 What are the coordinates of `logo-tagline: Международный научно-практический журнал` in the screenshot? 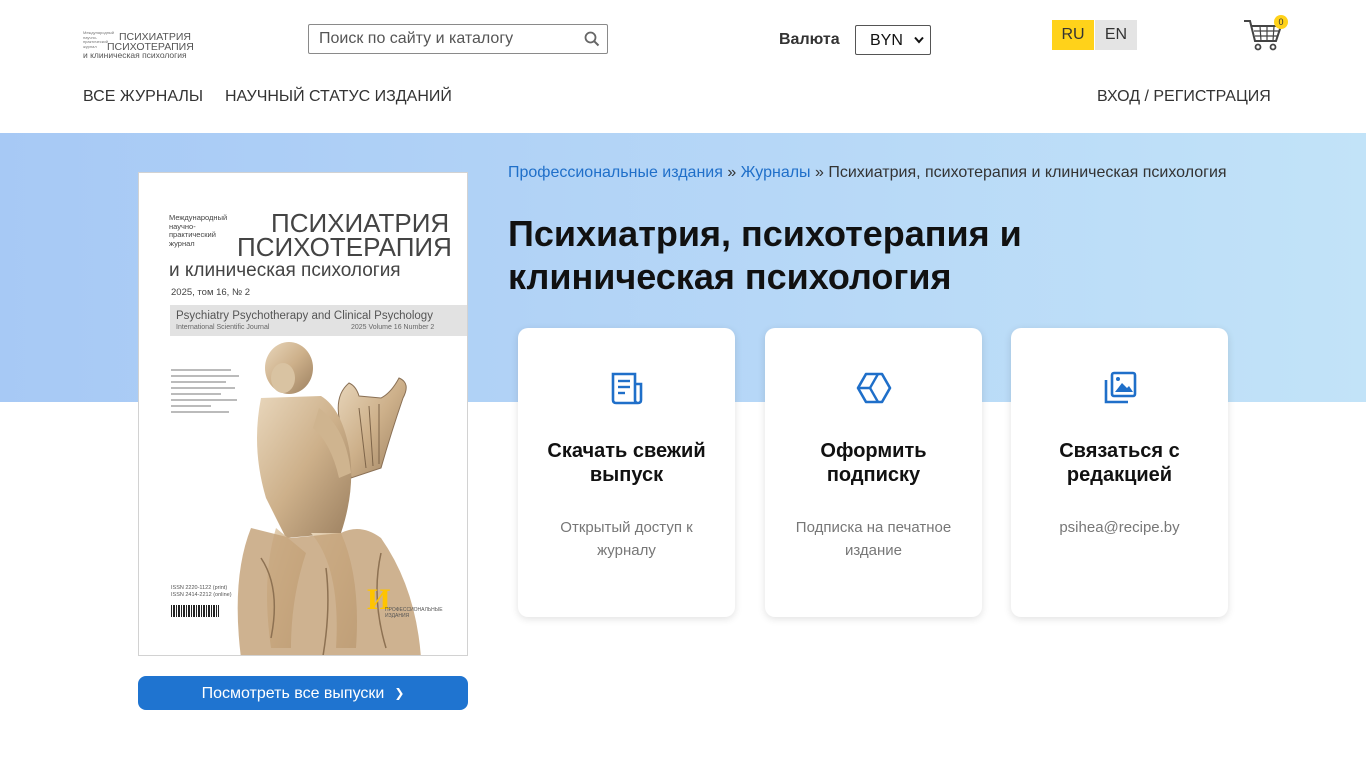 It's located at (99, 39).